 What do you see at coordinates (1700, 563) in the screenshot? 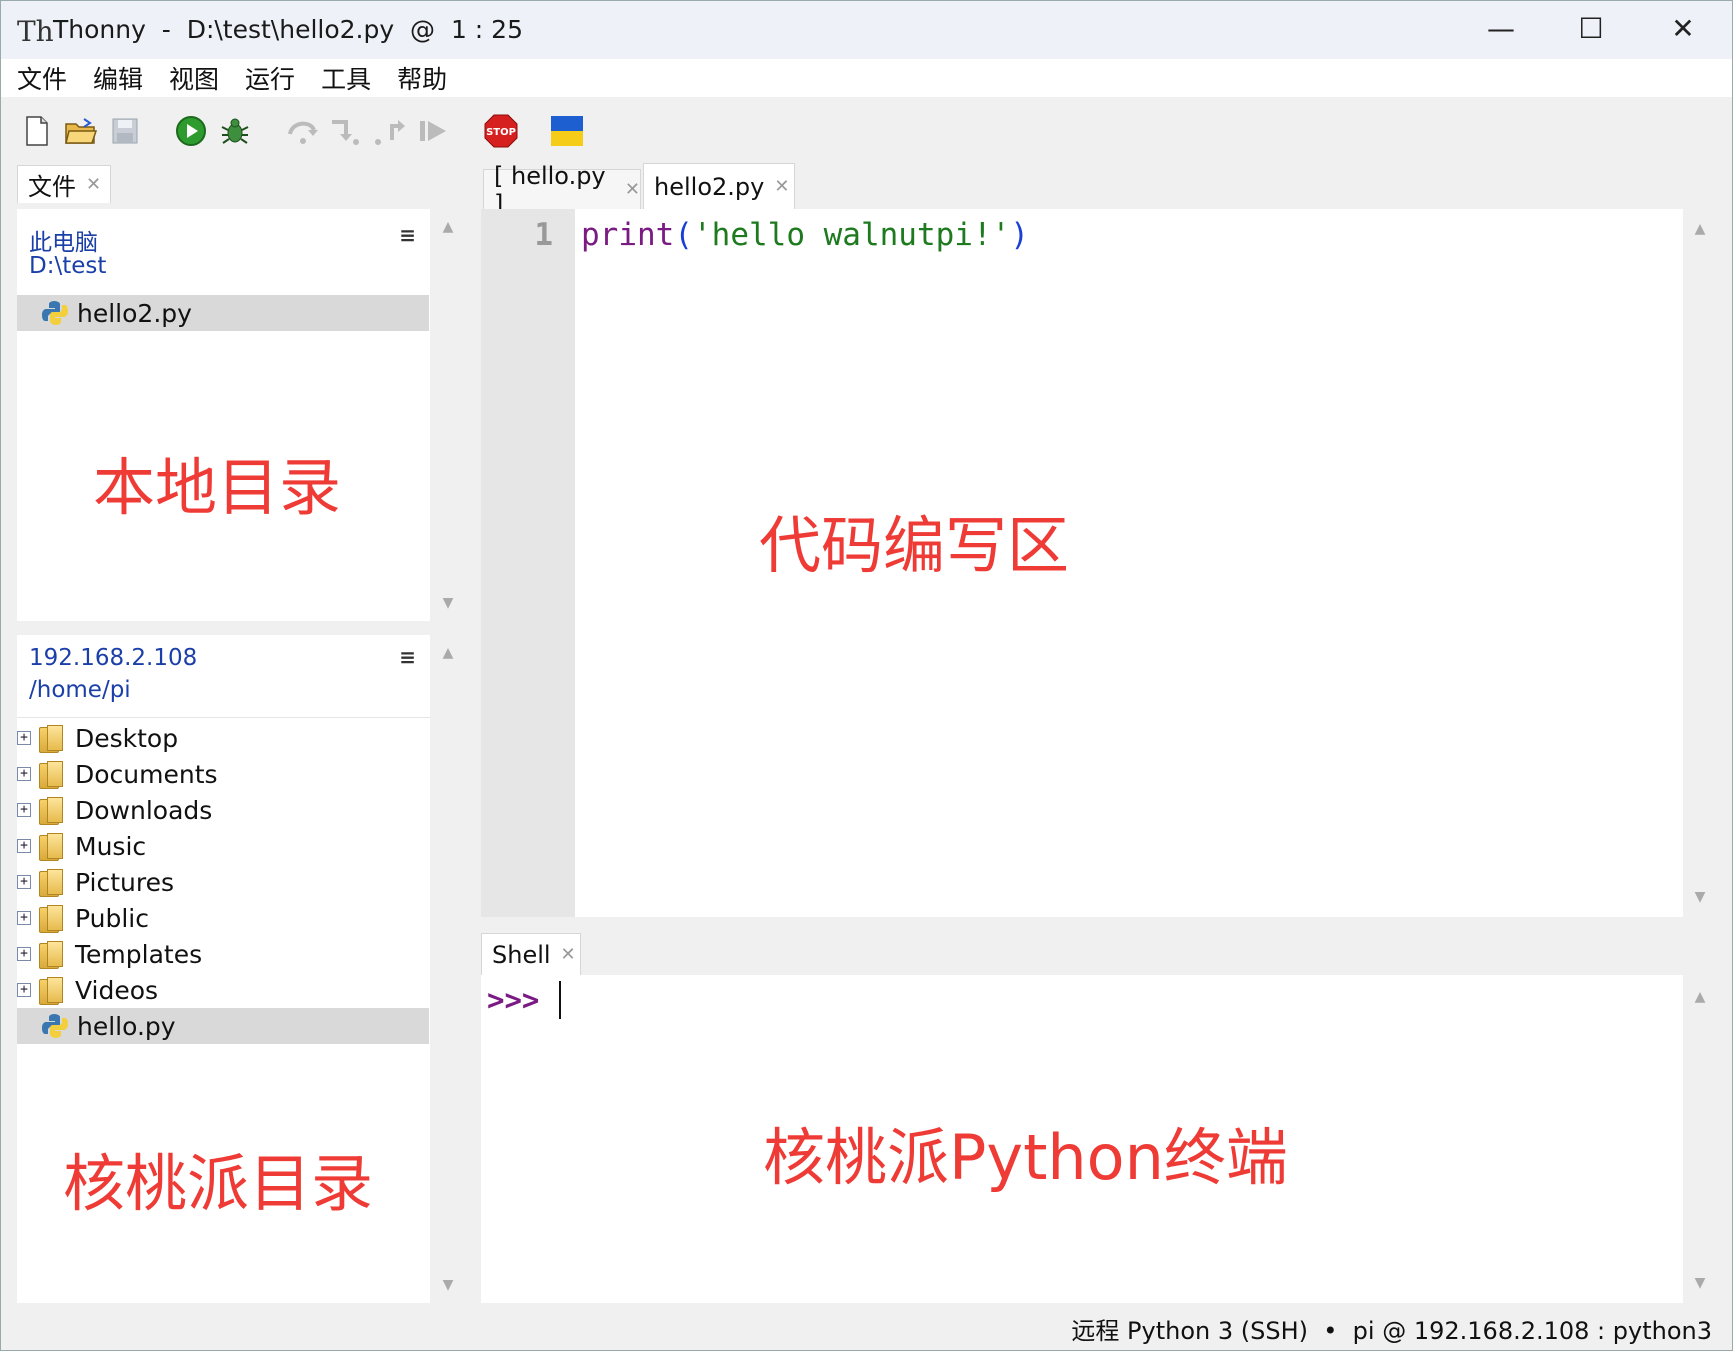
I see `editor-scrollbar: ▲ ▼` at bounding box center [1700, 563].